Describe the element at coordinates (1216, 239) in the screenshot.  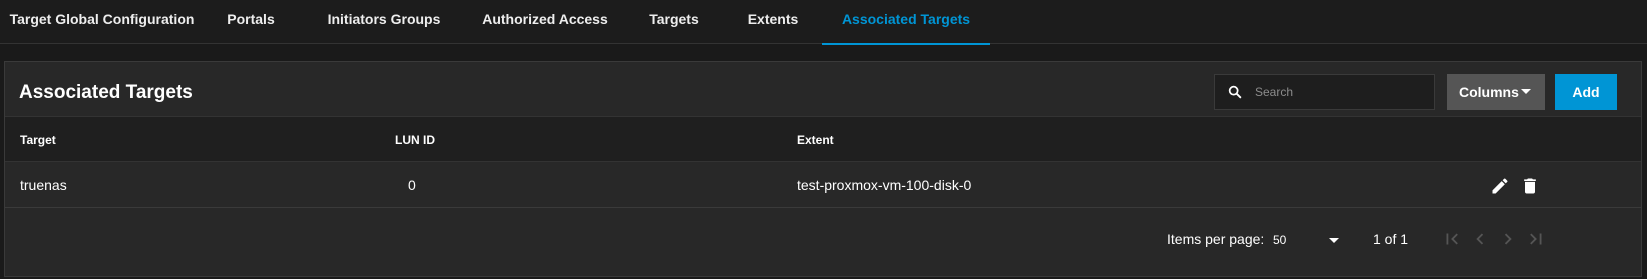
I see `items-per-page-label: Items per page:` at that location.